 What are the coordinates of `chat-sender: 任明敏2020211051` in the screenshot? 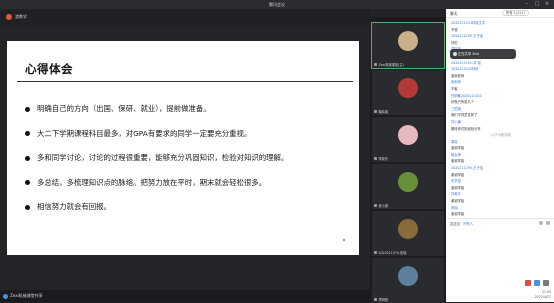 It's located at (466, 95).